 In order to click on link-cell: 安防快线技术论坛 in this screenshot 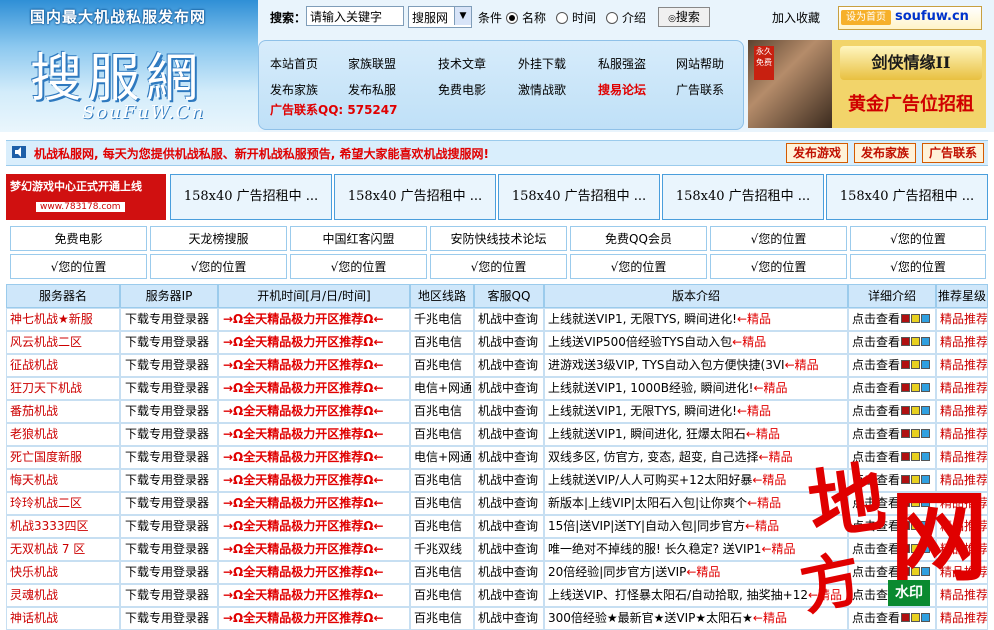, I will do `click(498, 238)`.